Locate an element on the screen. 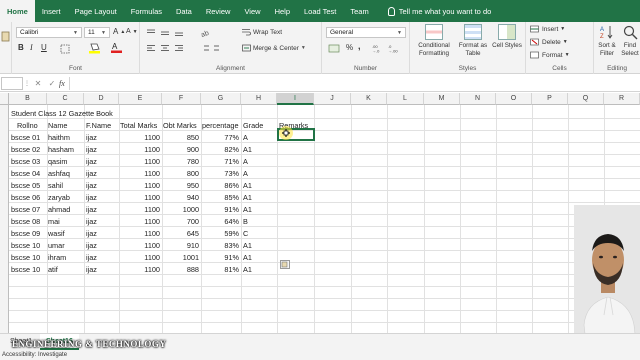 The height and width of the screenshot is (360, 640). cell-rollno: bscse 02 is located at coordinates (29, 149).